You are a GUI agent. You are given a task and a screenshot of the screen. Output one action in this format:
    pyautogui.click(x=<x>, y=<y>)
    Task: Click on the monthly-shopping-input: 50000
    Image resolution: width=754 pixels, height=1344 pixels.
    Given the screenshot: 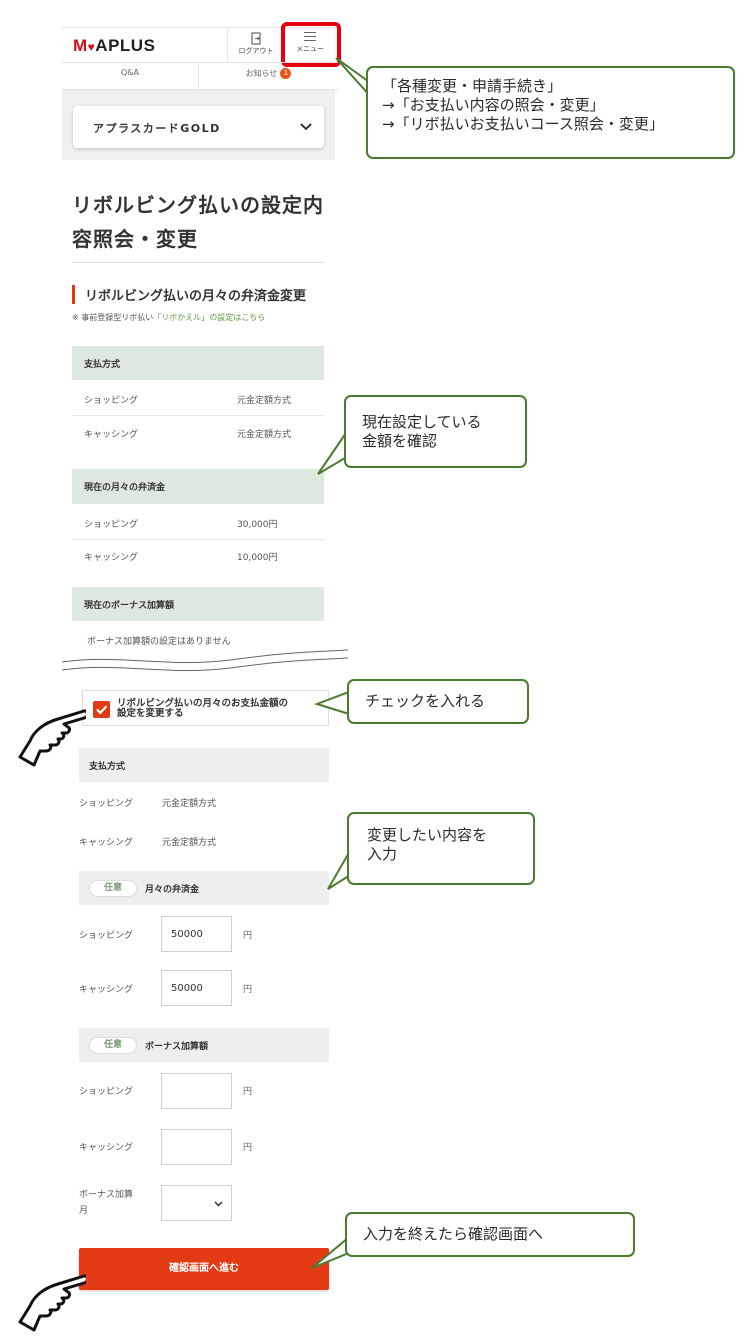 What is the action you would take?
    pyautogui.click(x=196, y=934)
    